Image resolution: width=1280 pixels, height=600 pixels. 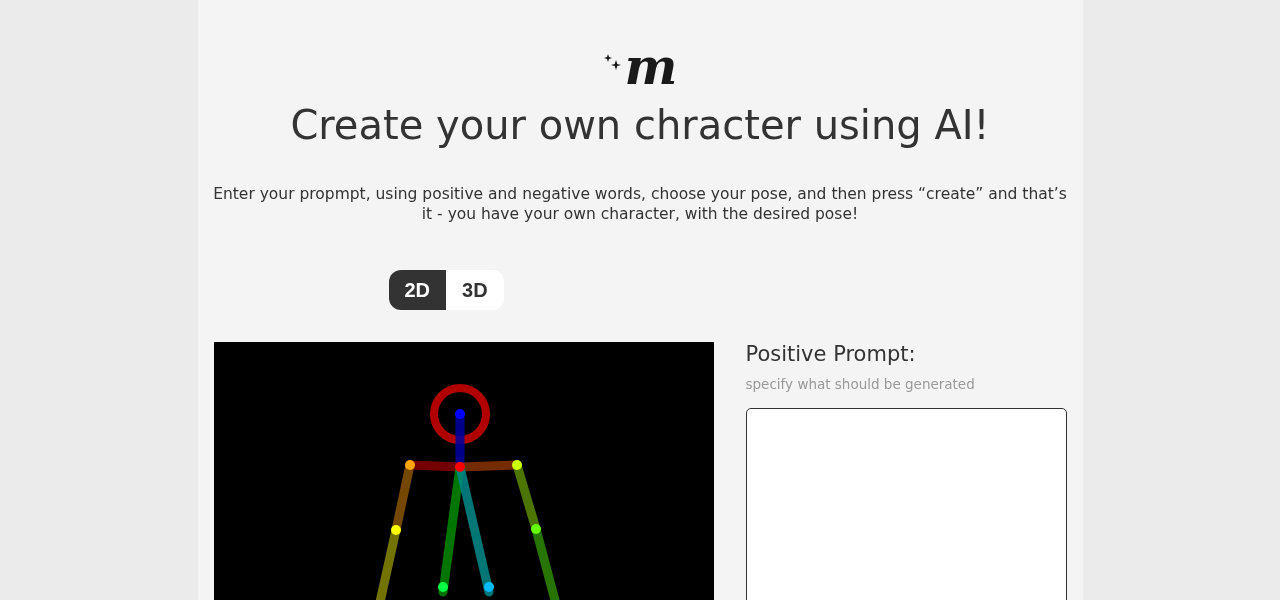 What do you see at coordinates (640, 125) in the screenshot?
I see `page-title: Create your own chracter using AI!` at bounding box center [640, 125].